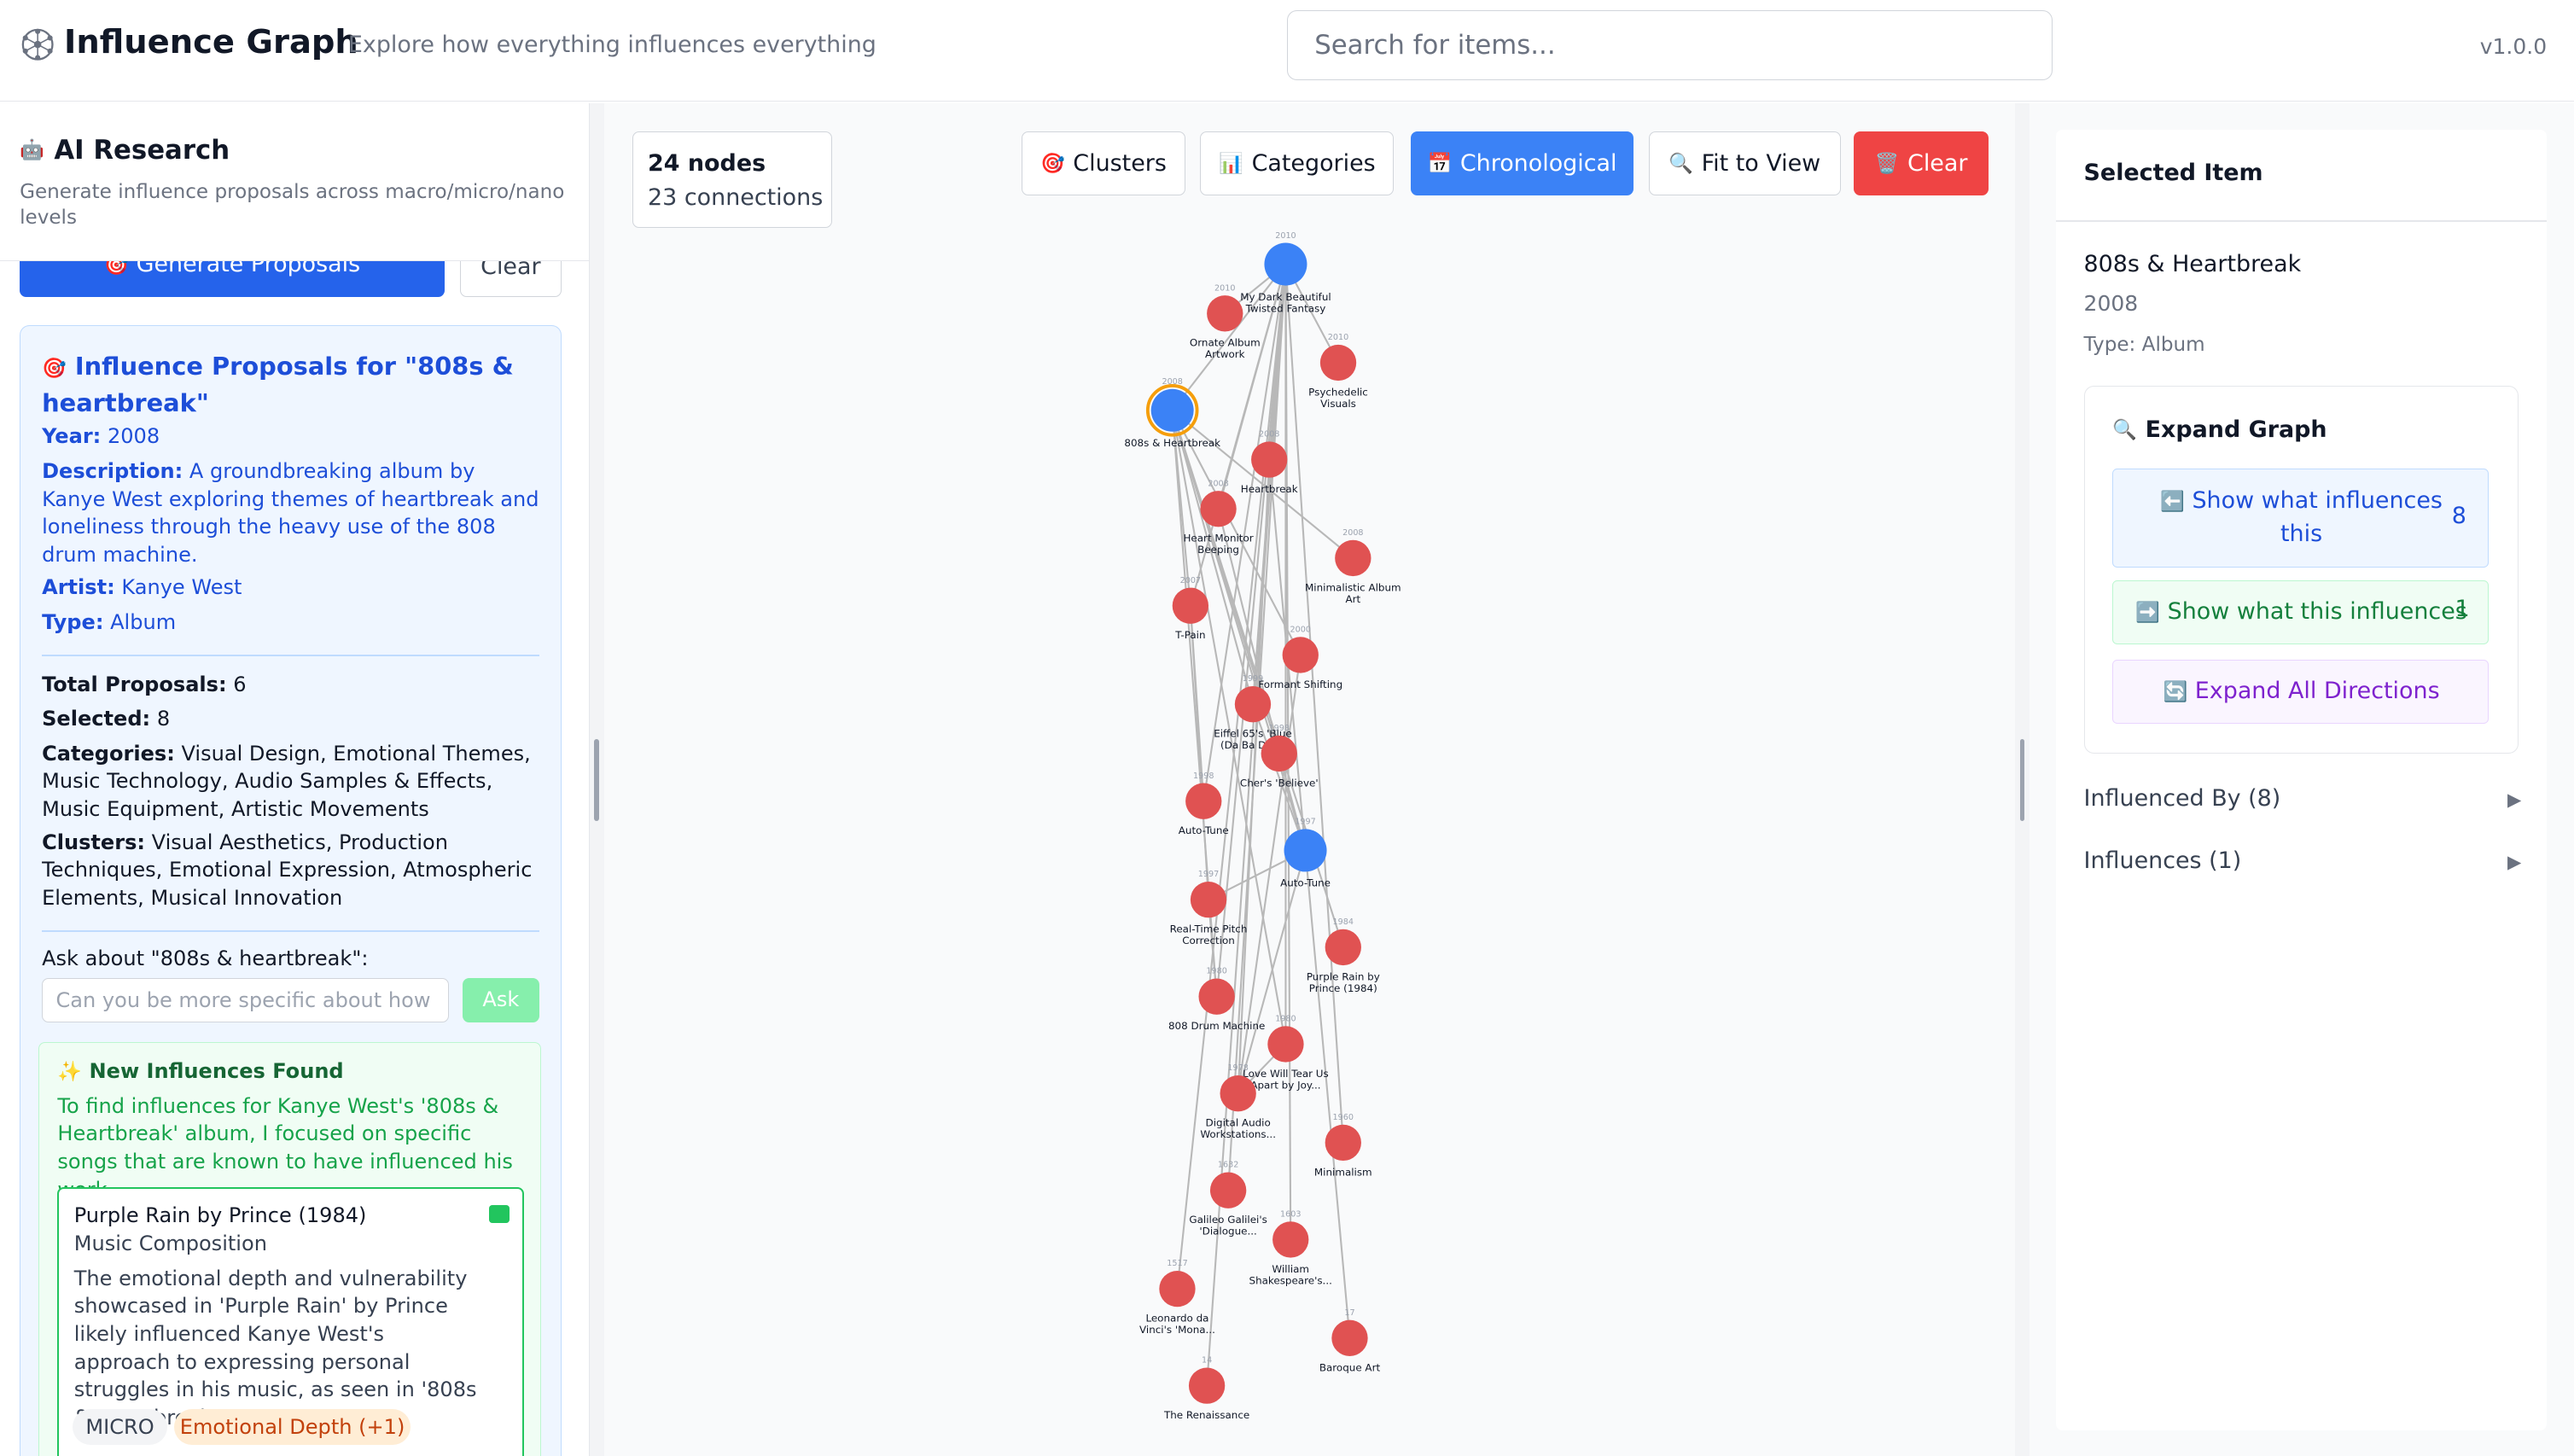 The height and width of the screenshot is (1456, 2574). I want to click on arrow-right-icon: ➡️, so click(2148, 613).